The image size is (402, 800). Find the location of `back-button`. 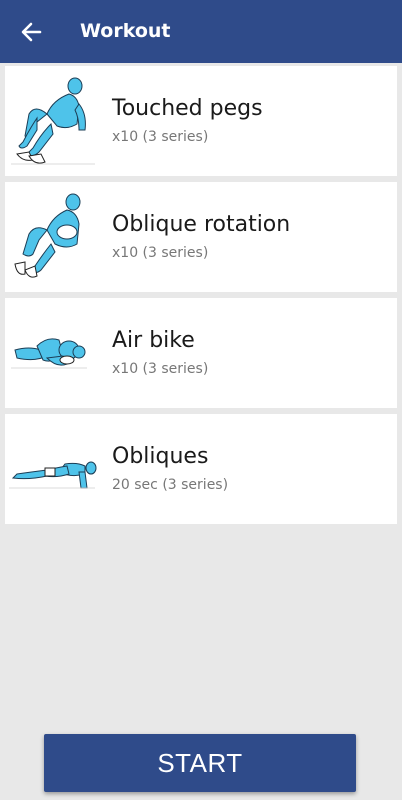

back-button is located at coordinates (31, 32).